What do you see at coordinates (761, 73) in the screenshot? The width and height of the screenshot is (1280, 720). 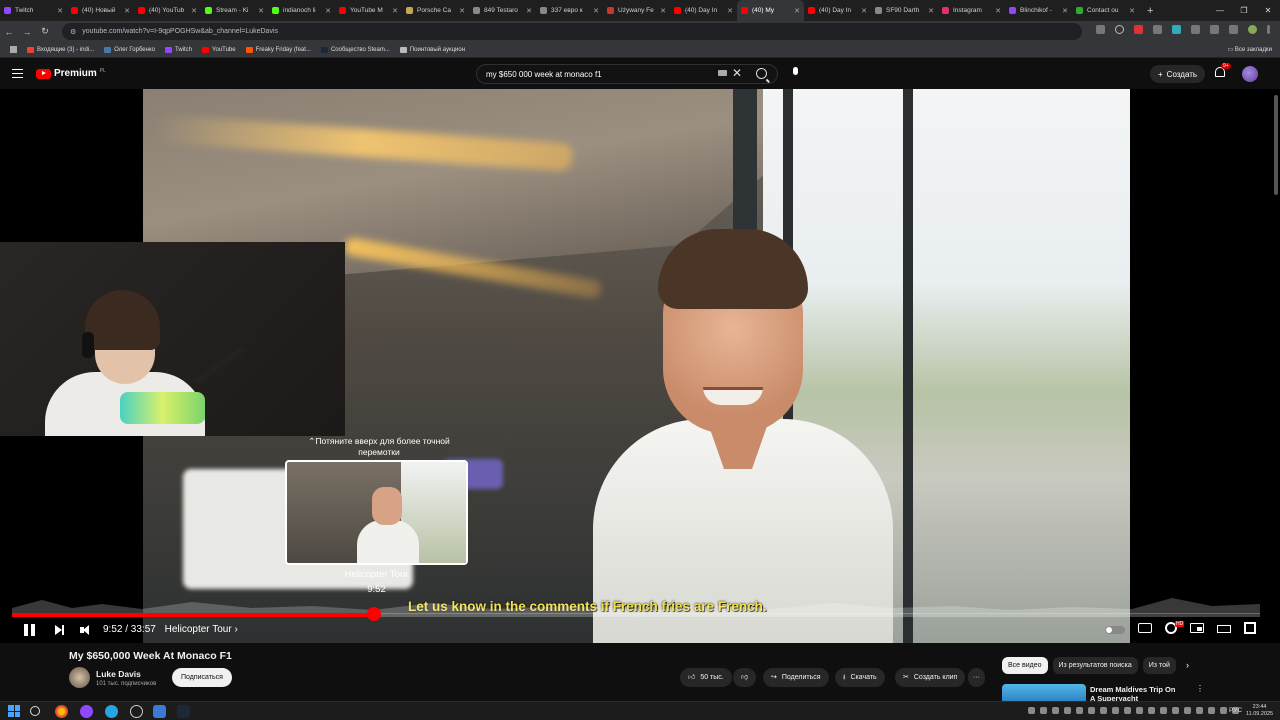 I see `search-icon` at bounding box center [761, 73].